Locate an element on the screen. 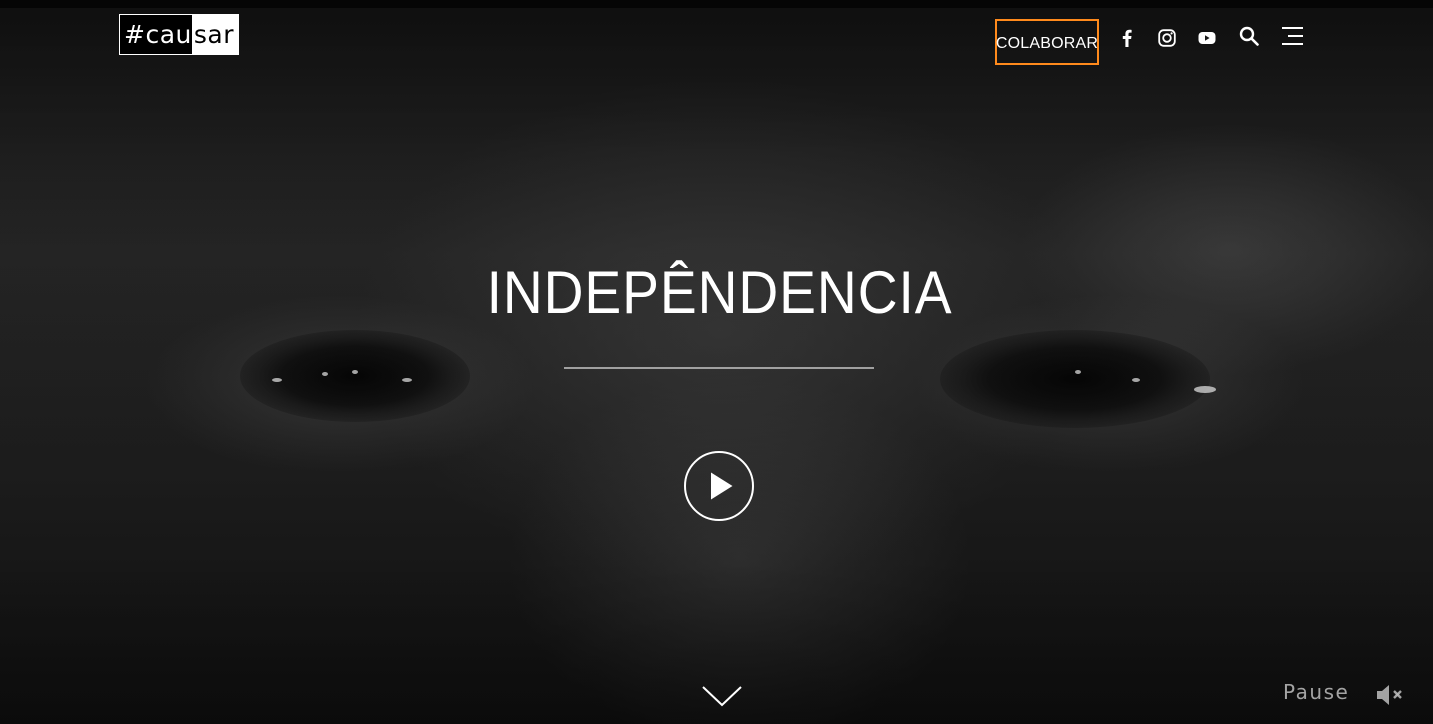  top-edge is located at coordinates (716, 4).